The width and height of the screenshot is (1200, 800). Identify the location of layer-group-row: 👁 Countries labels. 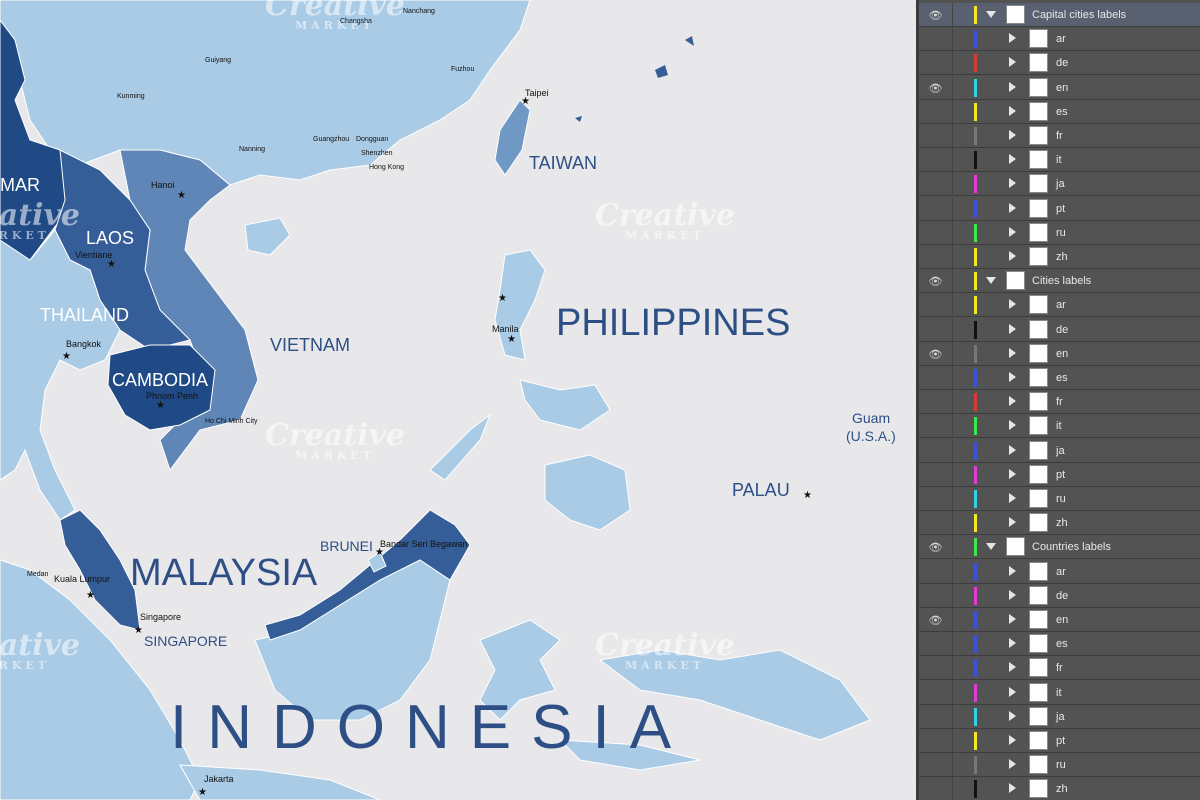
(1059, 547).